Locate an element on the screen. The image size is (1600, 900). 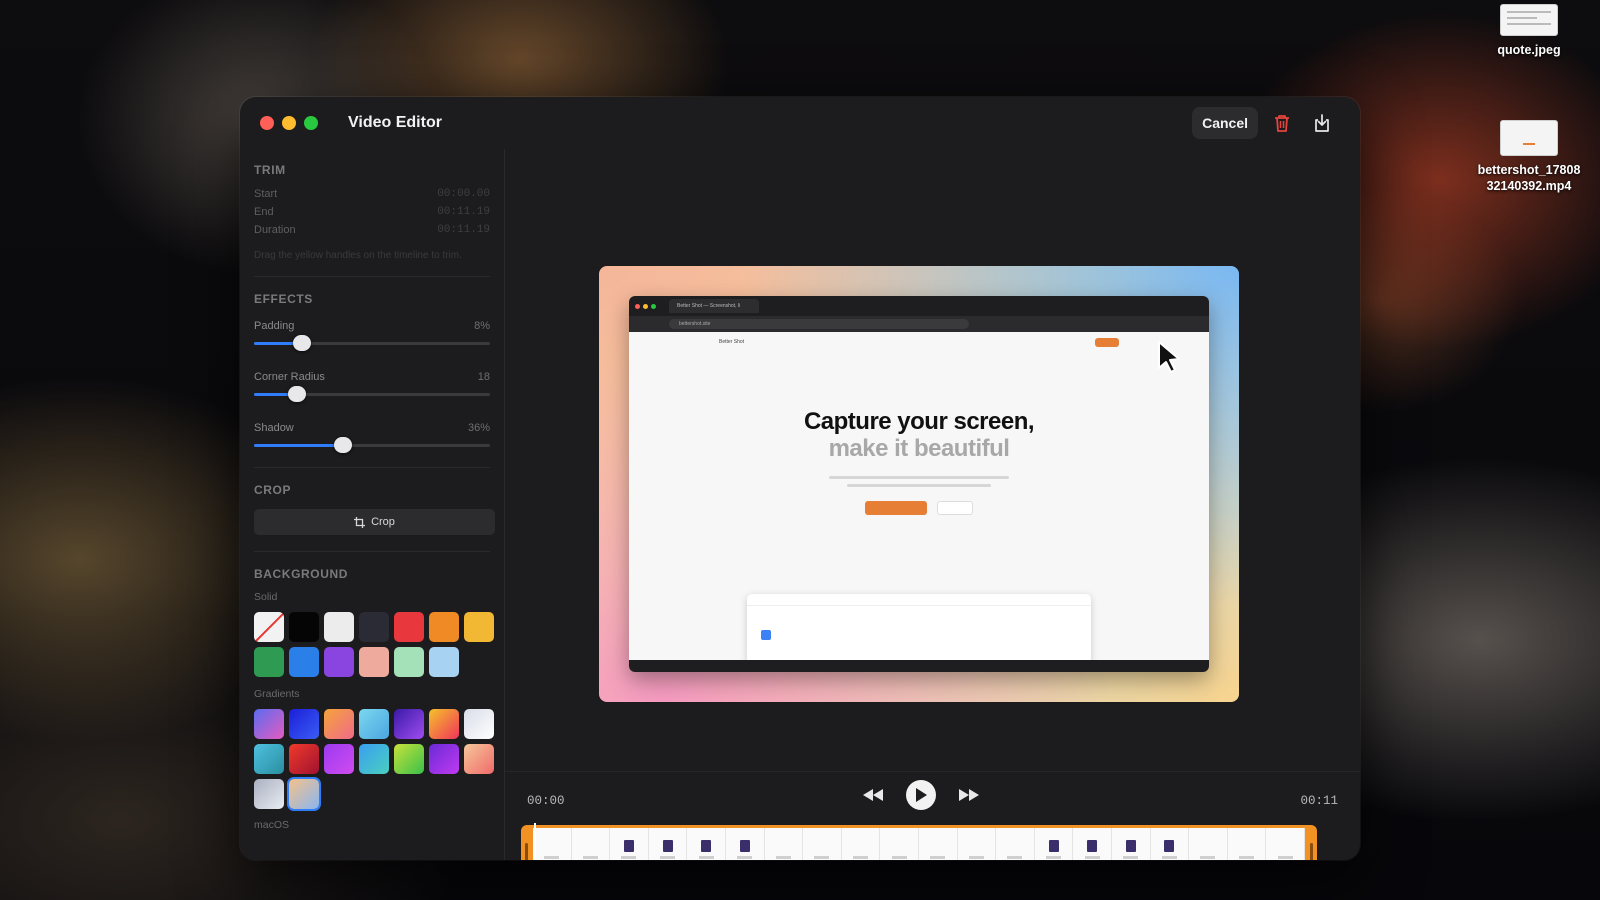
total-time: 00:11 is located at coordinates (1319, 801).